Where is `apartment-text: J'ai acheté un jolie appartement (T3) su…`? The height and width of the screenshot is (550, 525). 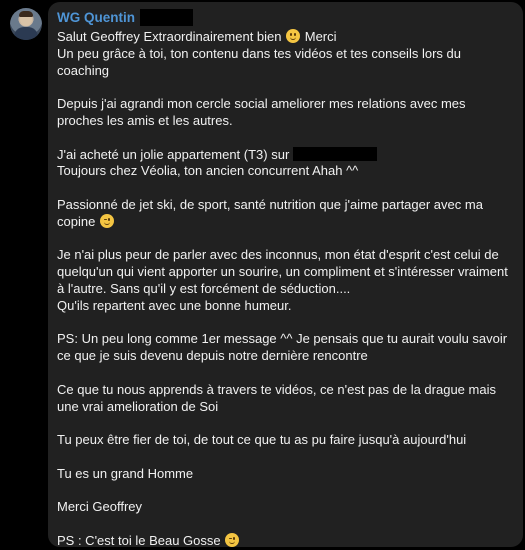 apartment-text: J'ai acheté un jolie appartement (T3) su… is located at coordinates (173, 154).